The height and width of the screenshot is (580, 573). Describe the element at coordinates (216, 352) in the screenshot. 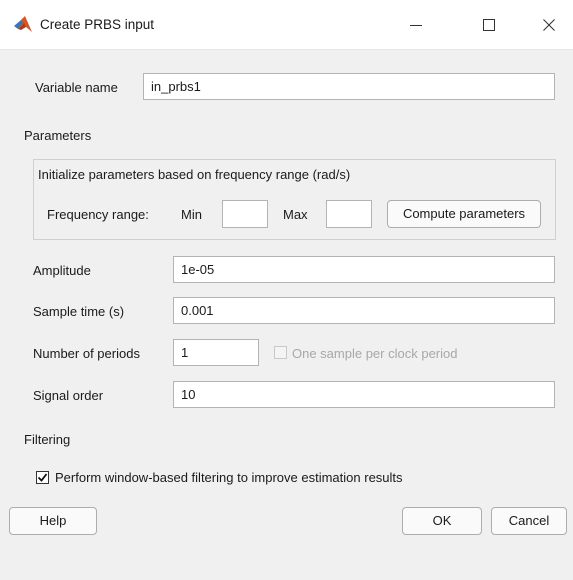

I see `number-of-periods-input: 1` at that location.